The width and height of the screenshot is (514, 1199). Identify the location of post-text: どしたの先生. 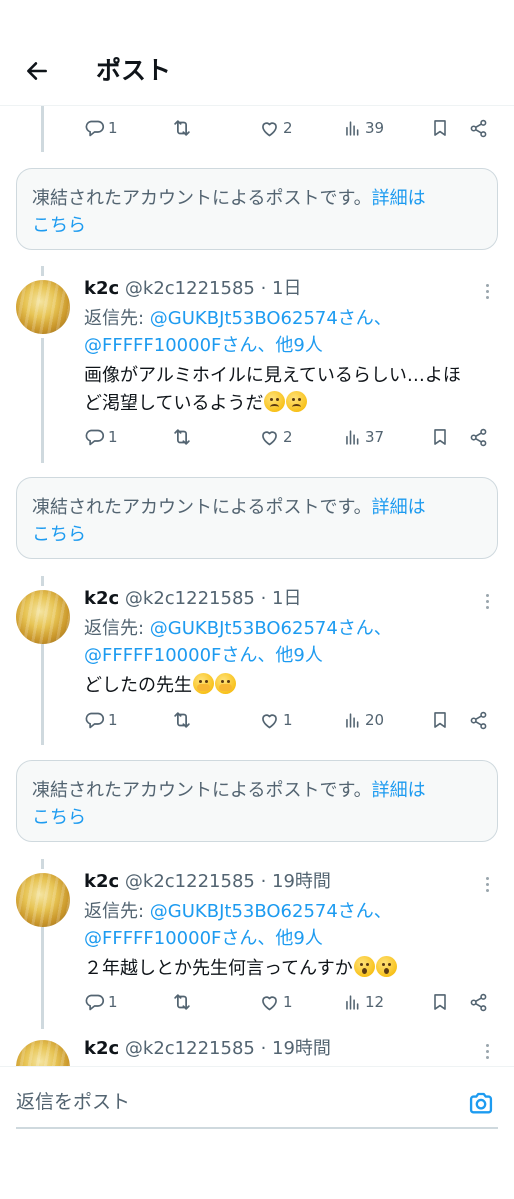
(292, 686).